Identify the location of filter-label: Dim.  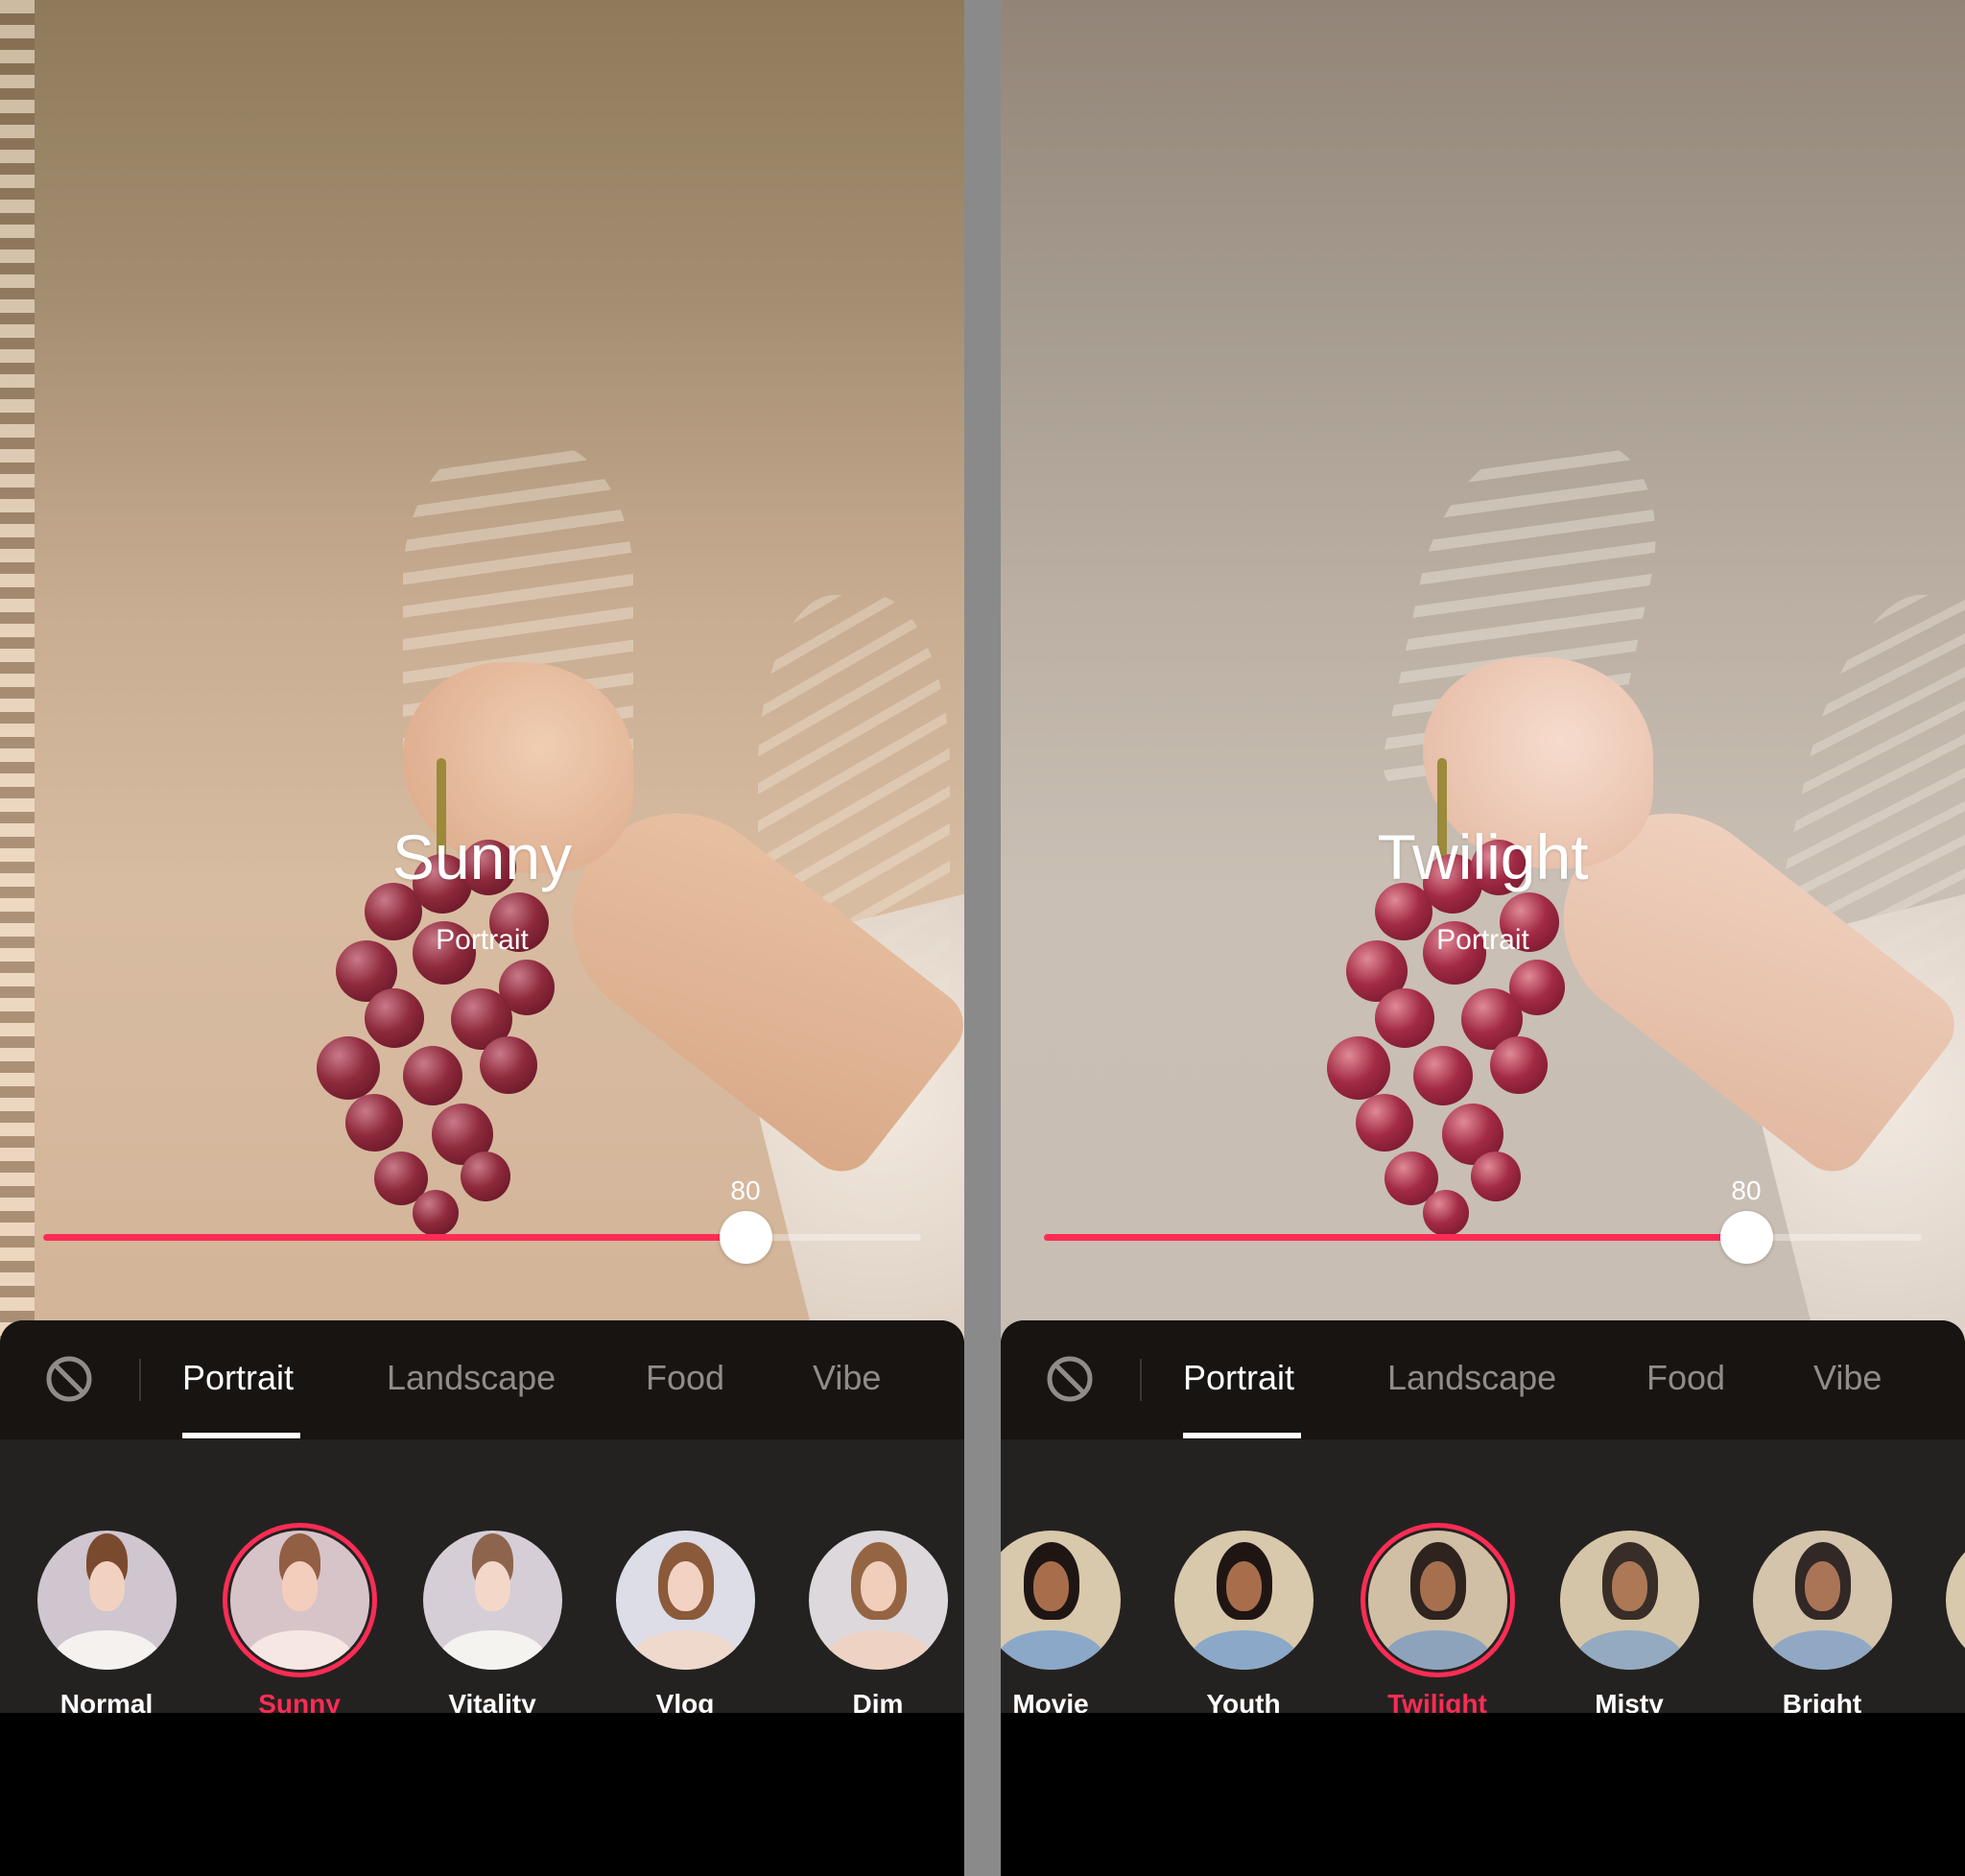
(873, 1702).